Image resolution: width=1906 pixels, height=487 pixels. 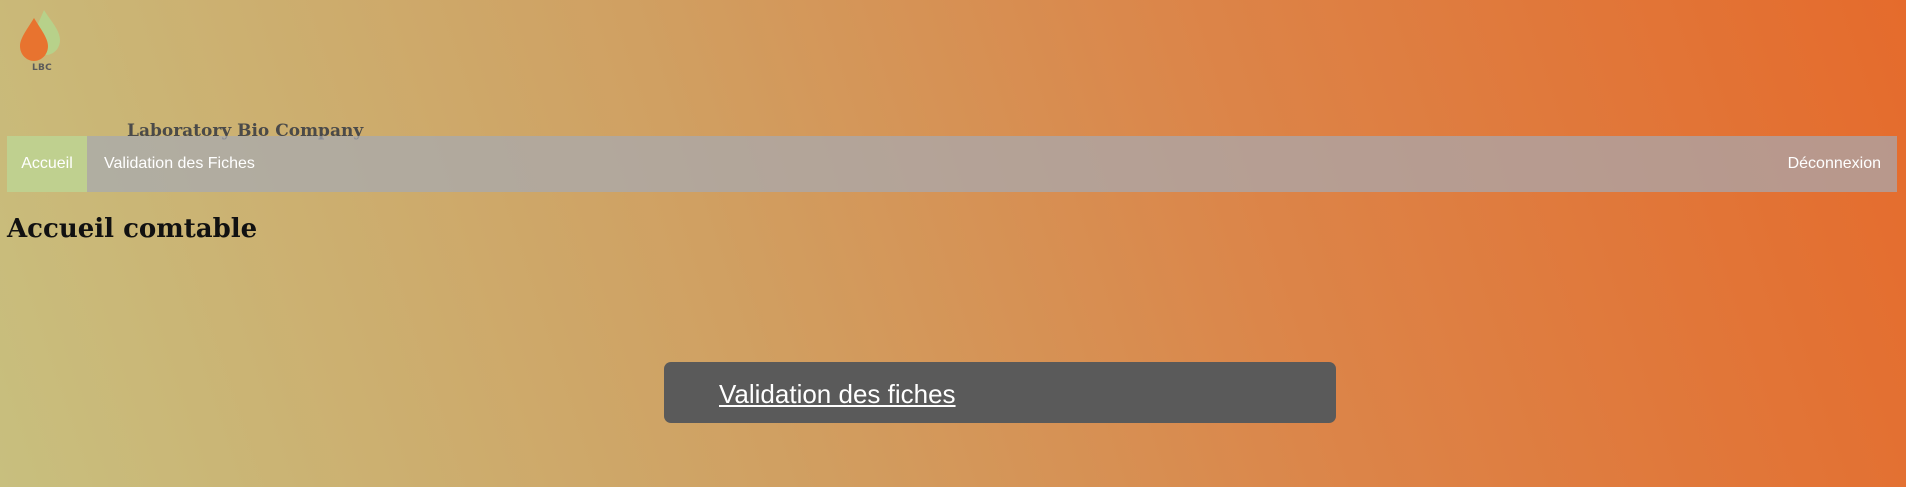 I want to click on lbc-logo: LBC, so click(x=42, y=42).